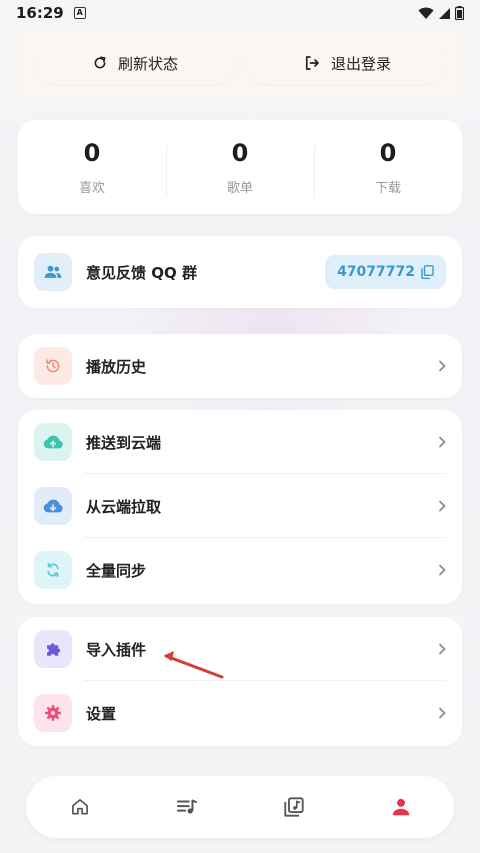  I want to click on settings-gear-icon, so click(53, 713).